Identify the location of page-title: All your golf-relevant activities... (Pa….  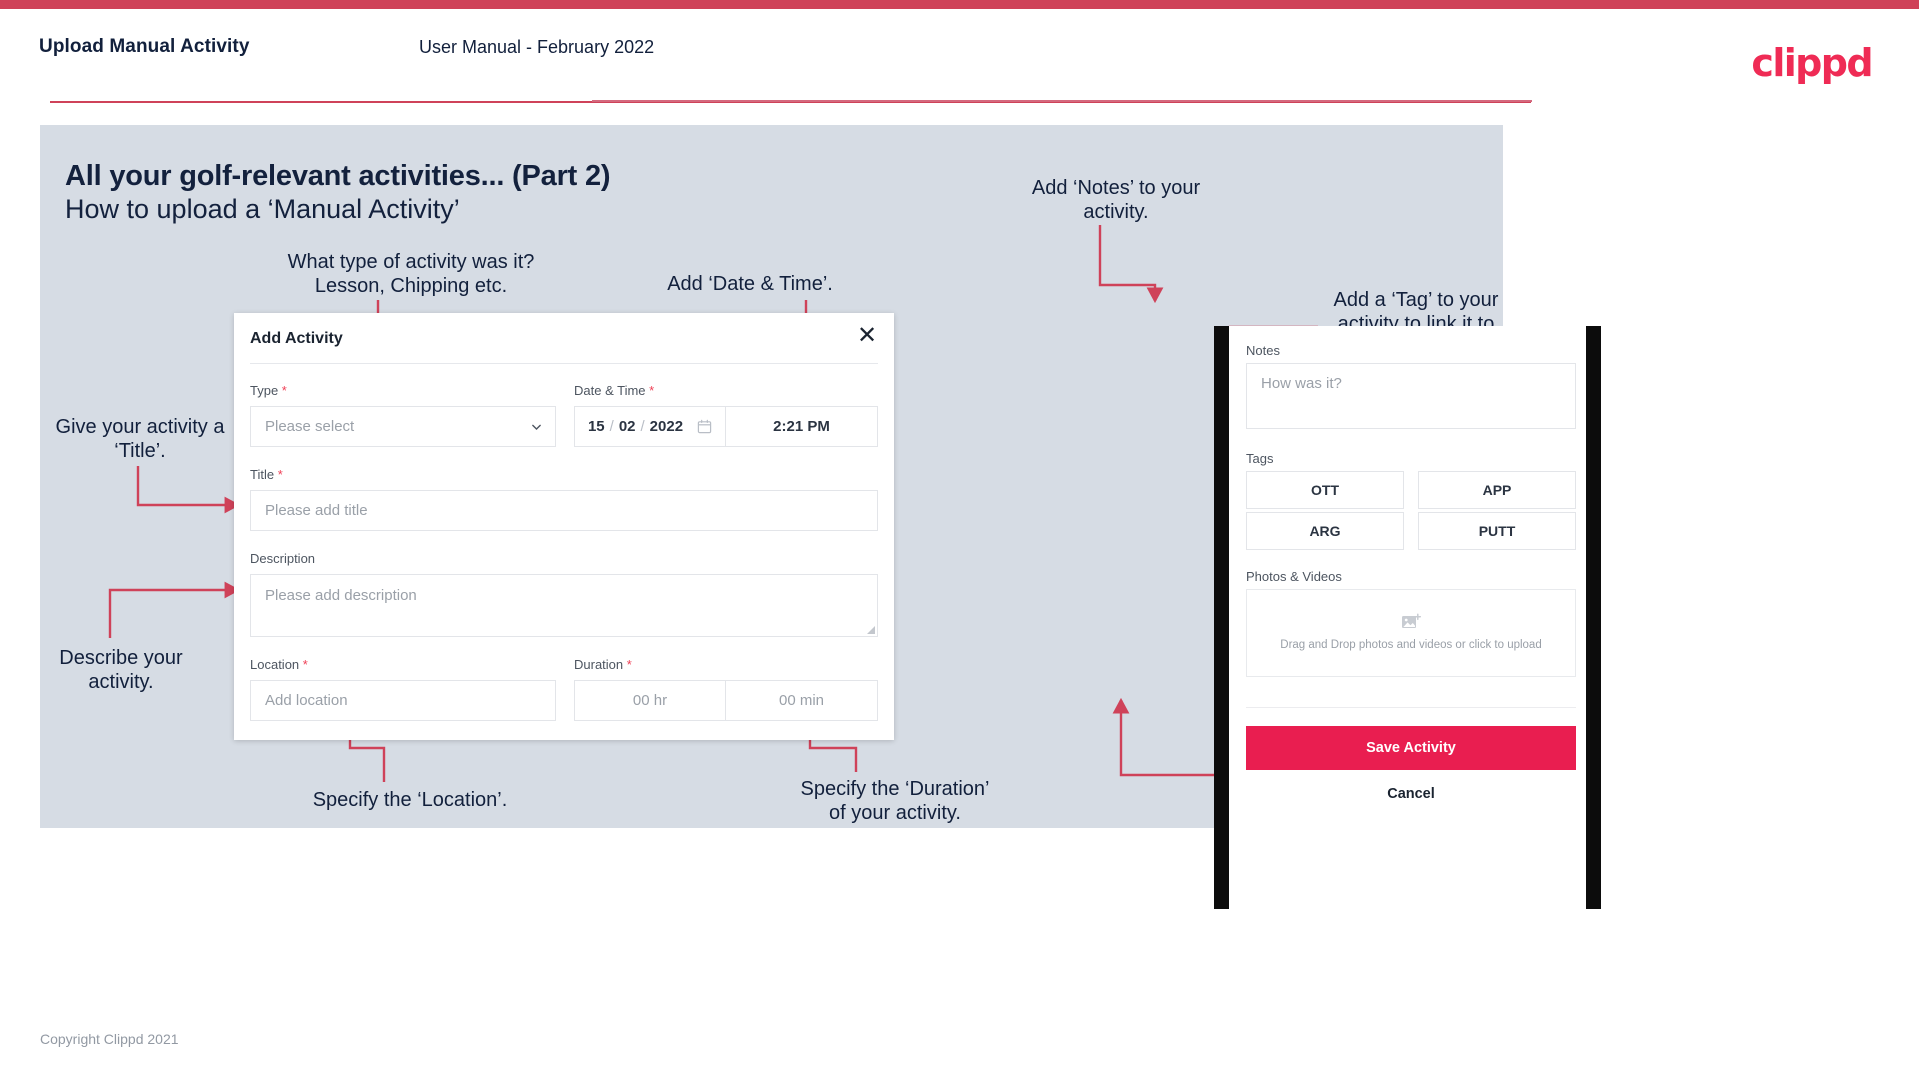
(338, 176).